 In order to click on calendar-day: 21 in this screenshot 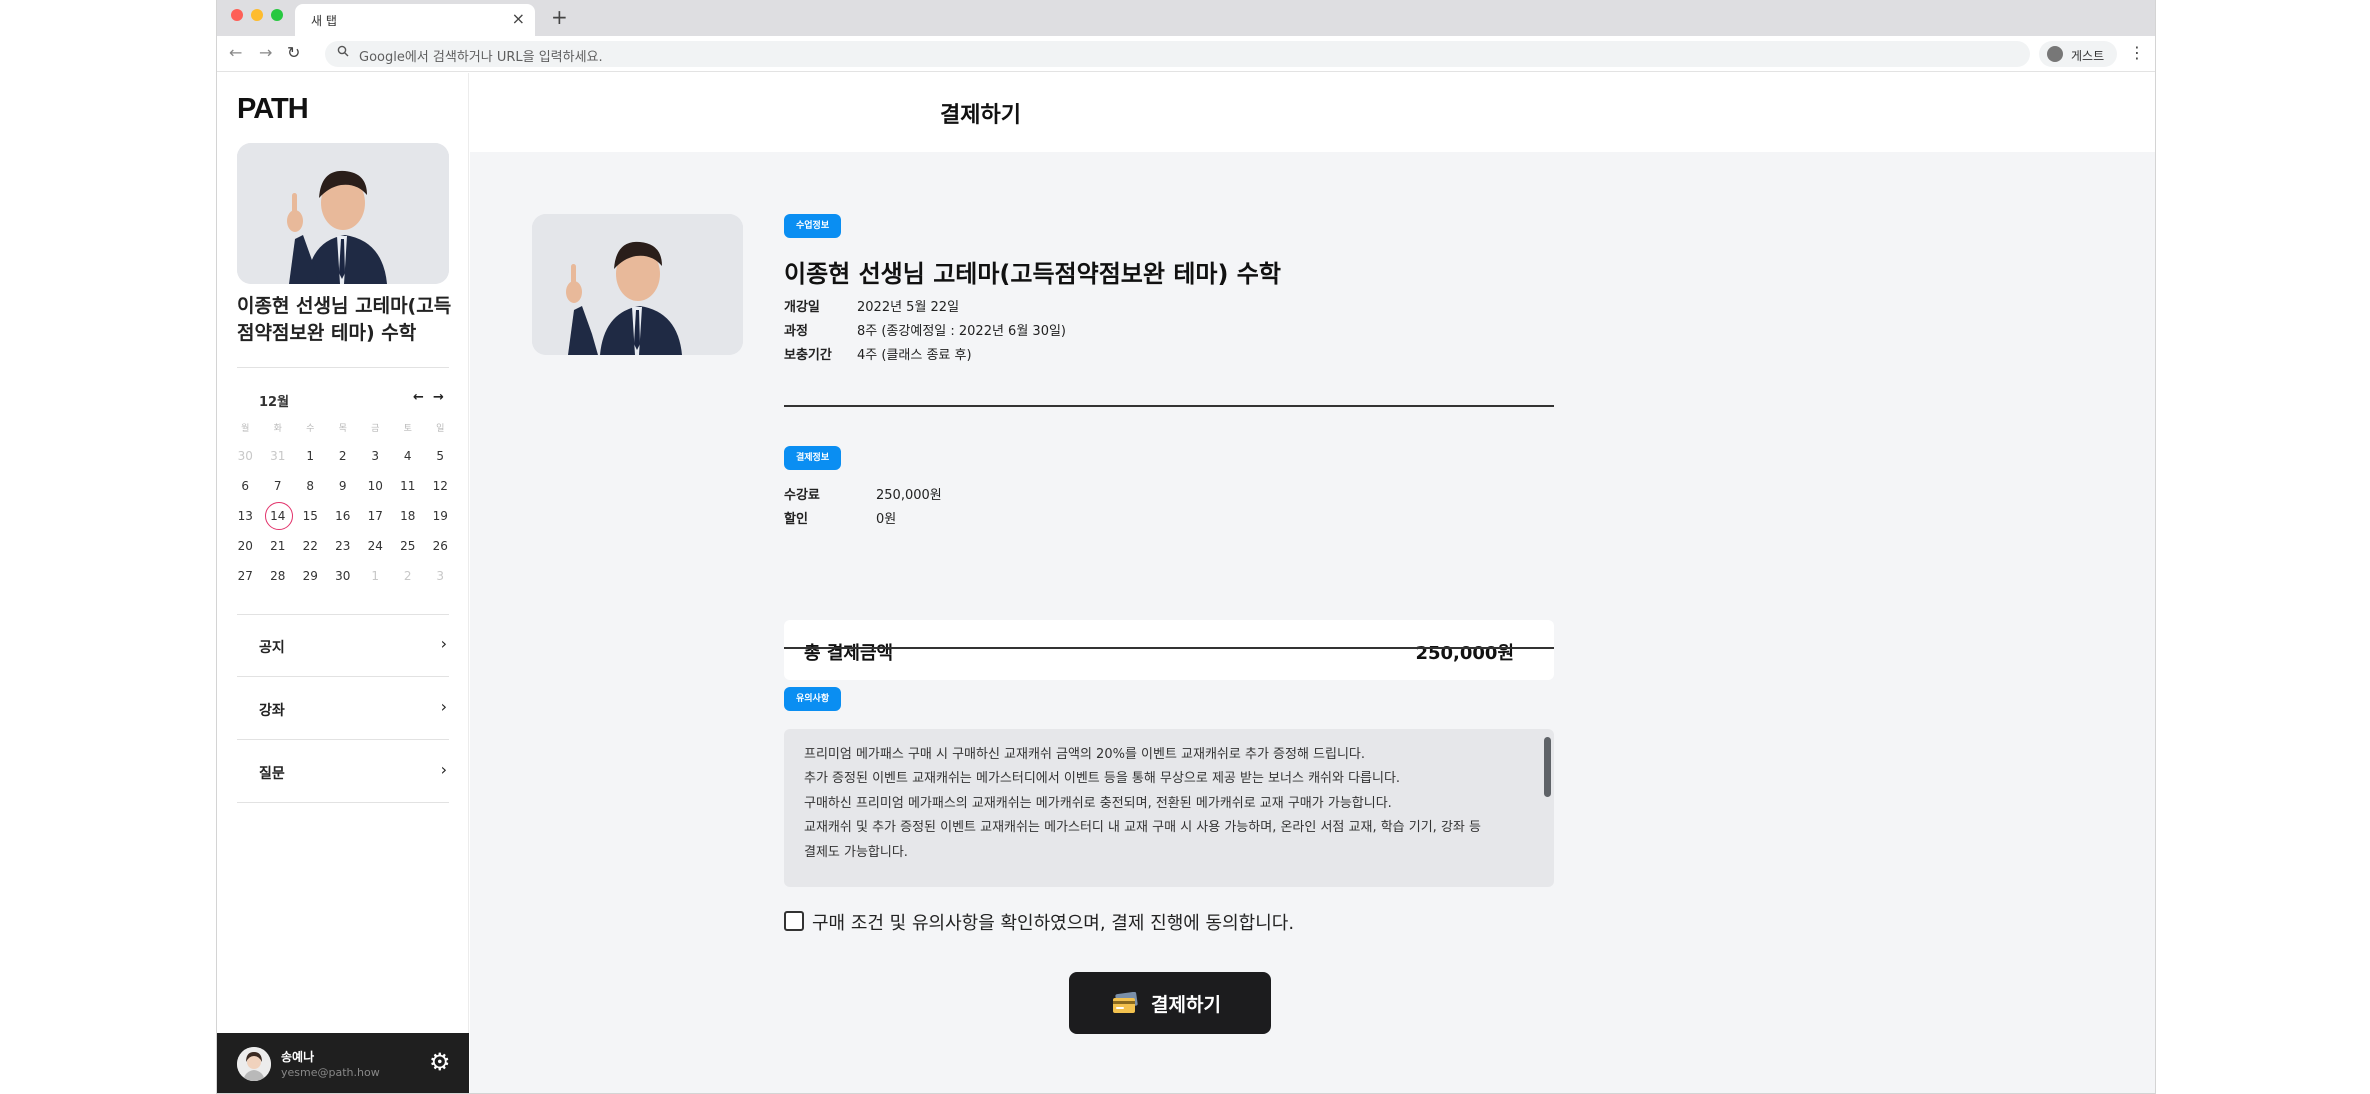, I will do `click(278, 546)`.